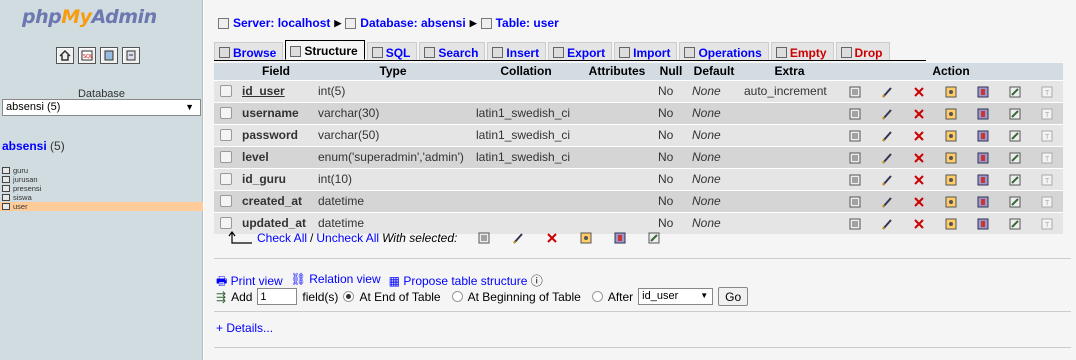 The image size is (1076, 360). Describe the element at coordinates (347, 238) in the screenshot. I see `uncheck-all-link: Uncheck All` at that location.